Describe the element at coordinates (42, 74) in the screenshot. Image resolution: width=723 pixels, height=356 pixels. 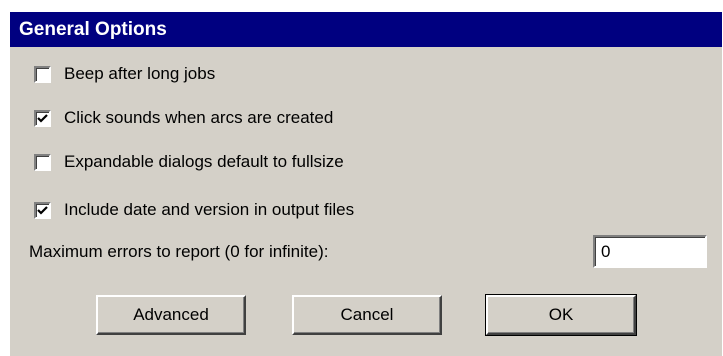
I see `beep-after-long-jobs-checkbox` at that location.